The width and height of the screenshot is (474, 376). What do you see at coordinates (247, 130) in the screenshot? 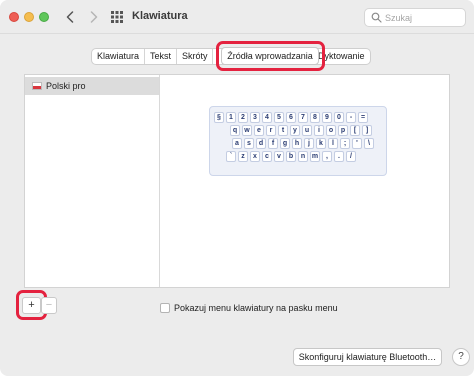
I see `keyboard-key: w` at bounding box center [247, 130].